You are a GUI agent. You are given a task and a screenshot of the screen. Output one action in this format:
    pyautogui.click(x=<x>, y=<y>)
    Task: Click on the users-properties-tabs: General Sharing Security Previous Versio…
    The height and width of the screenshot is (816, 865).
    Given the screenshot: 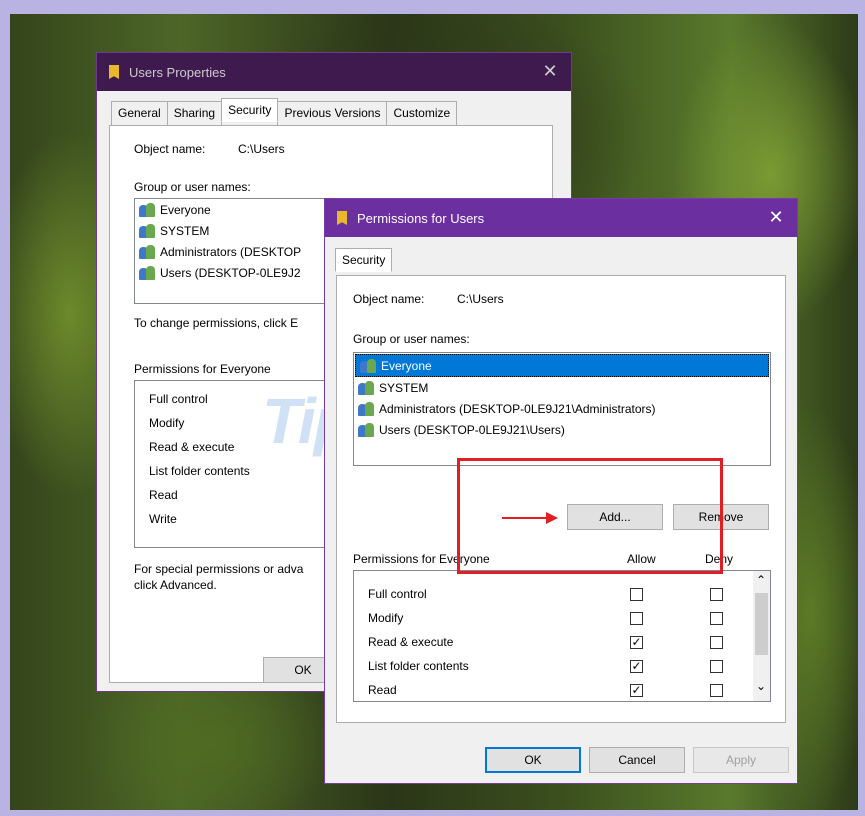 What is the action you would take?
    pyautogui.click(x=284, y=111)
    